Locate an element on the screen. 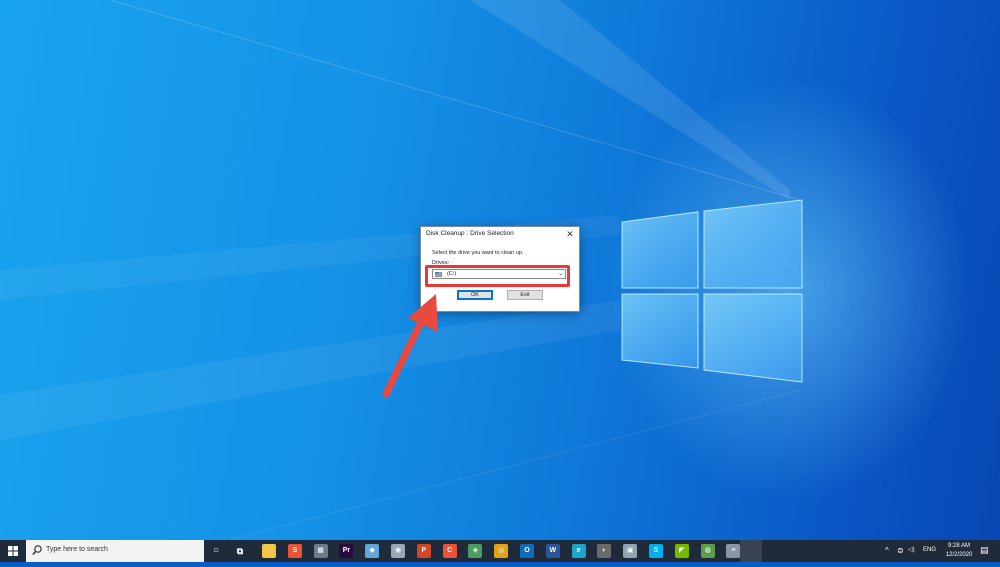 The height and width of the screenshot is (567, 1000). nvidia-icon: ◤ is located at coordinates (681, 551).